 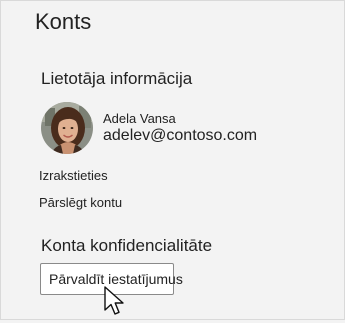 I want to click on user-info-heading: Lietotāja informācija, so click(x=117, y=78).